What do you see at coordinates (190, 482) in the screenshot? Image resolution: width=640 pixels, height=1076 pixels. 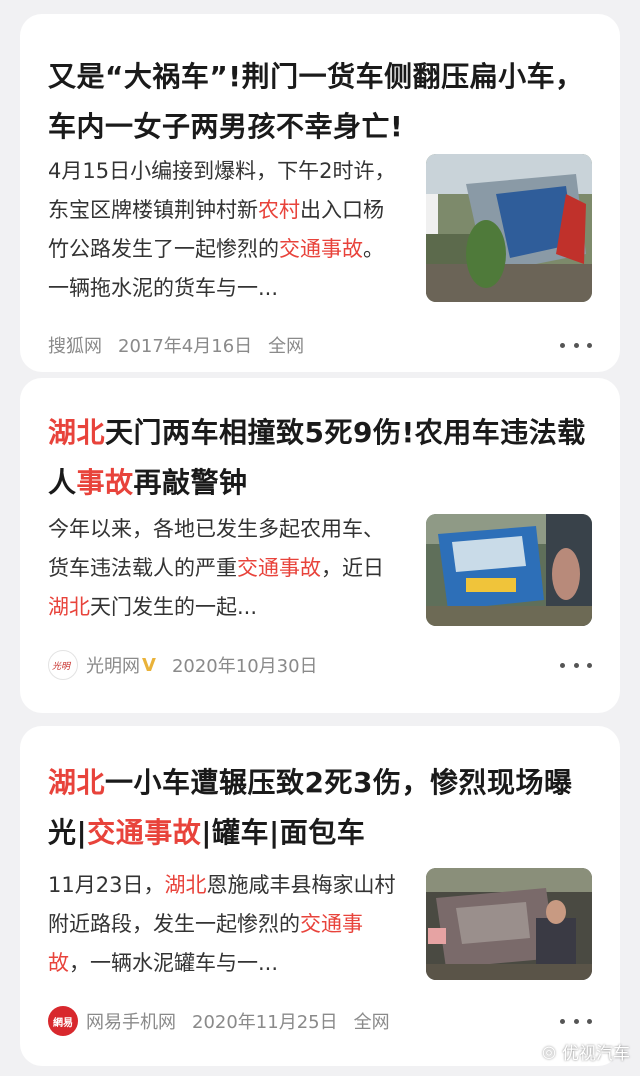 I see `text-run: 再敲警钟` at bounding box center [190, 482].